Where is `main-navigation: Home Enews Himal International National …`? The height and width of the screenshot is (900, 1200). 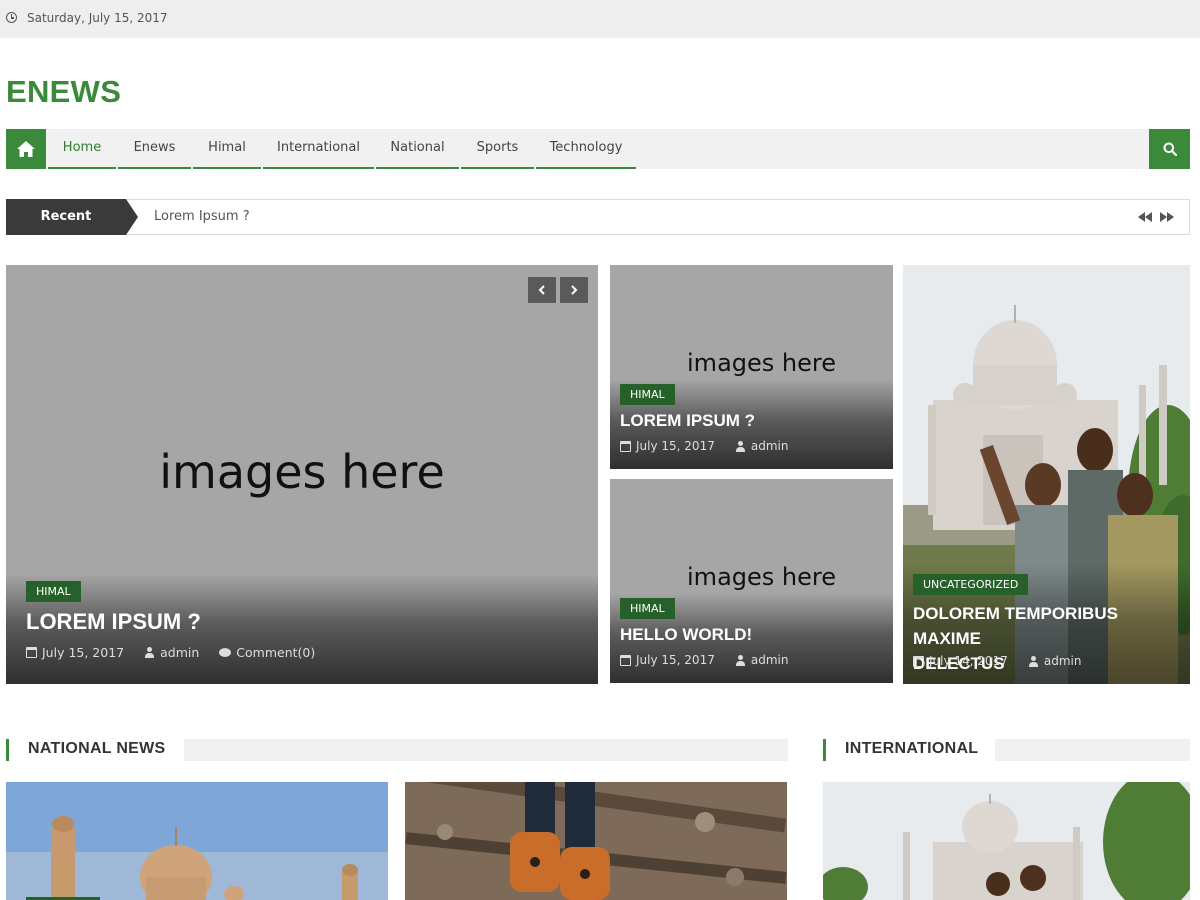
main-navigation: Home Enews Himal International National … is located at coordinates (598, 149).